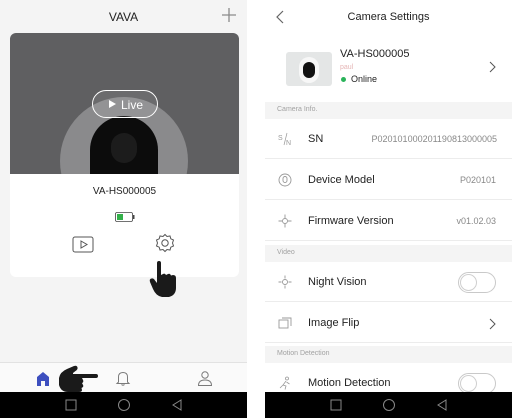 The height and width of the screenshot is (418, 512). I want to click on play-icon, so click(112, 104).